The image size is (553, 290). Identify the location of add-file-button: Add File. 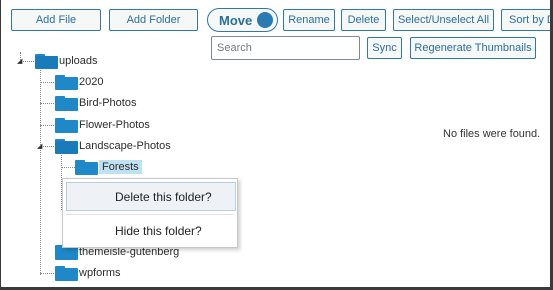
(56, 20).